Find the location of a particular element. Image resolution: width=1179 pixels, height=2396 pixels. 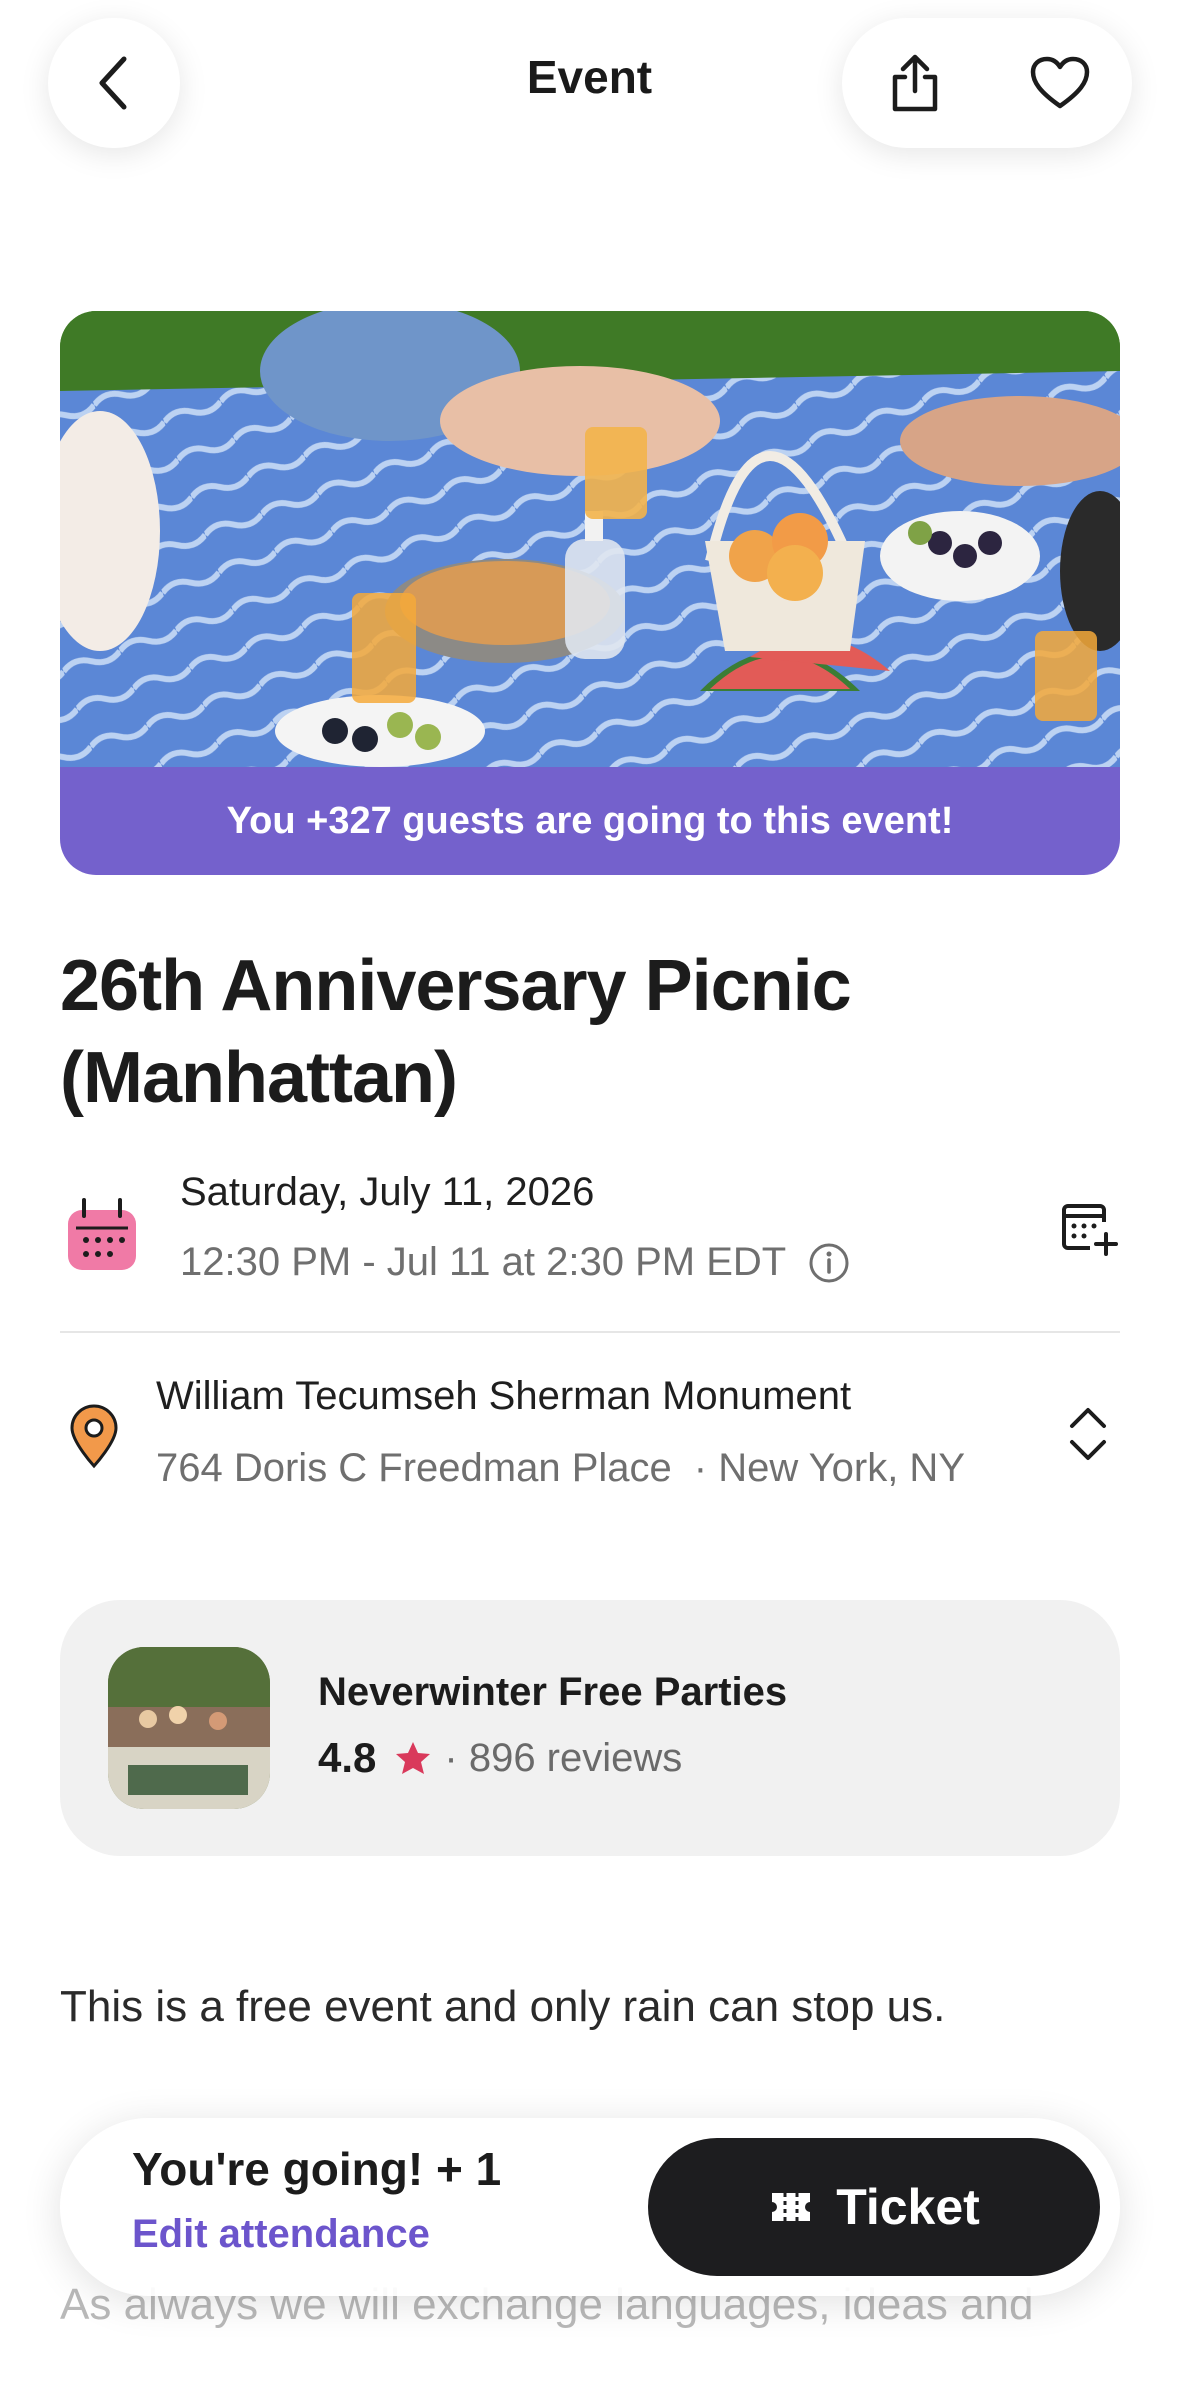

organizer-reviews: · 896 reviews is located at coordinates (563, 1757).